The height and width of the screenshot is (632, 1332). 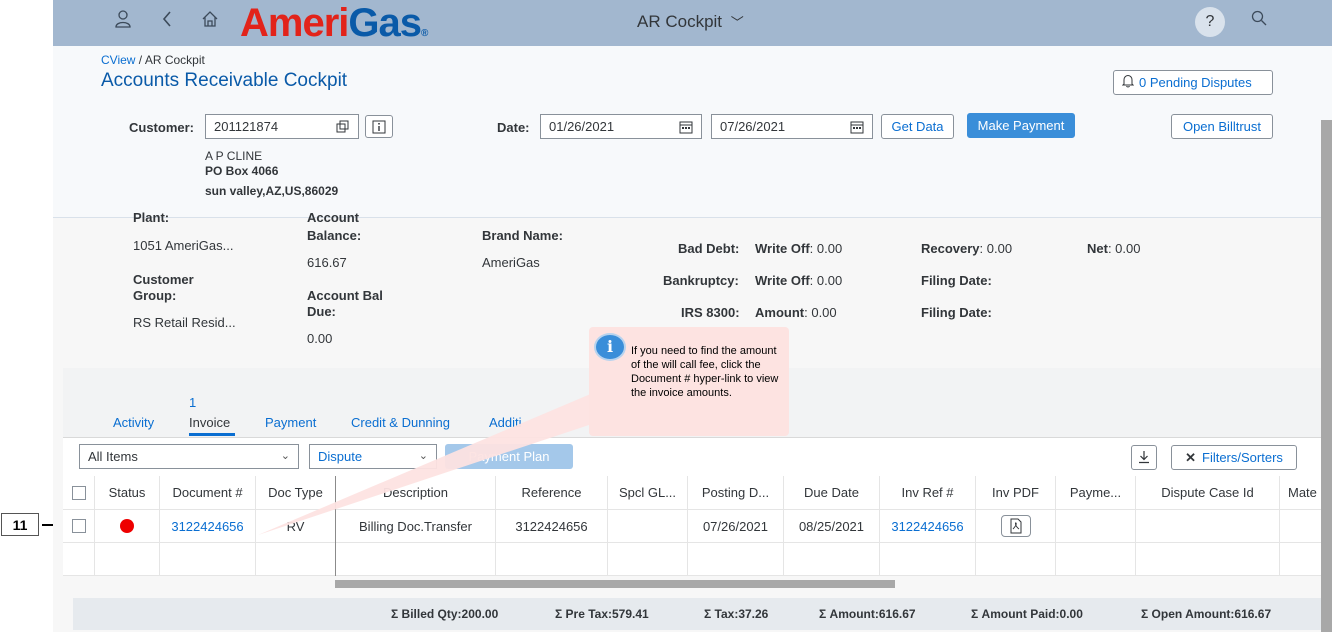 What do you see at coordinates (832, 526) in the screenshot?
I see `due-date-cell: 08/25/2021` at bounding box center [832, 526].